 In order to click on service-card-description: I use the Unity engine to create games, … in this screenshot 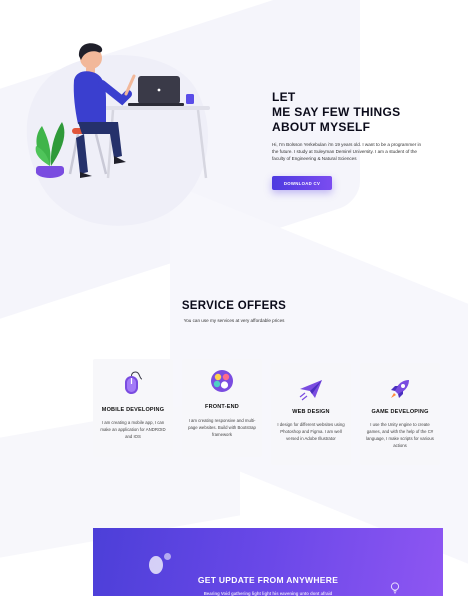, I will do `click(400, 435)`.